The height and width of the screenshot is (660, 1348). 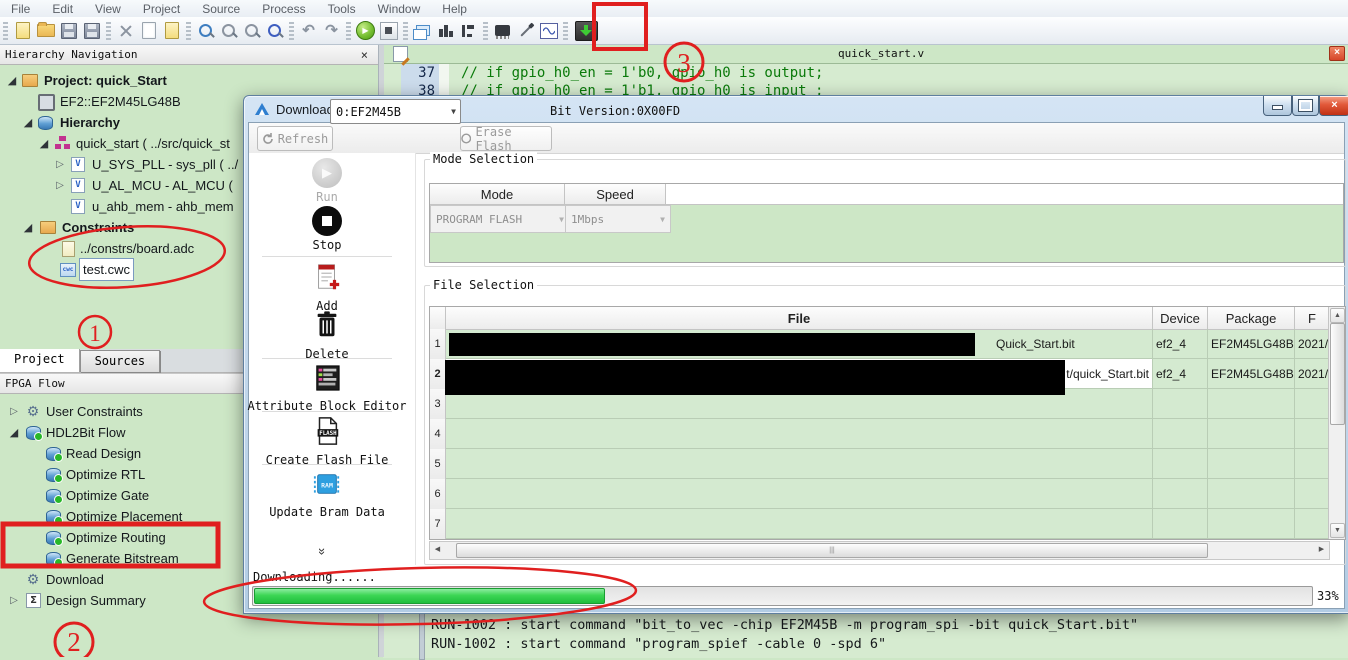 I want to click on gear-icon: ⚙, so click(x=33, y=579).